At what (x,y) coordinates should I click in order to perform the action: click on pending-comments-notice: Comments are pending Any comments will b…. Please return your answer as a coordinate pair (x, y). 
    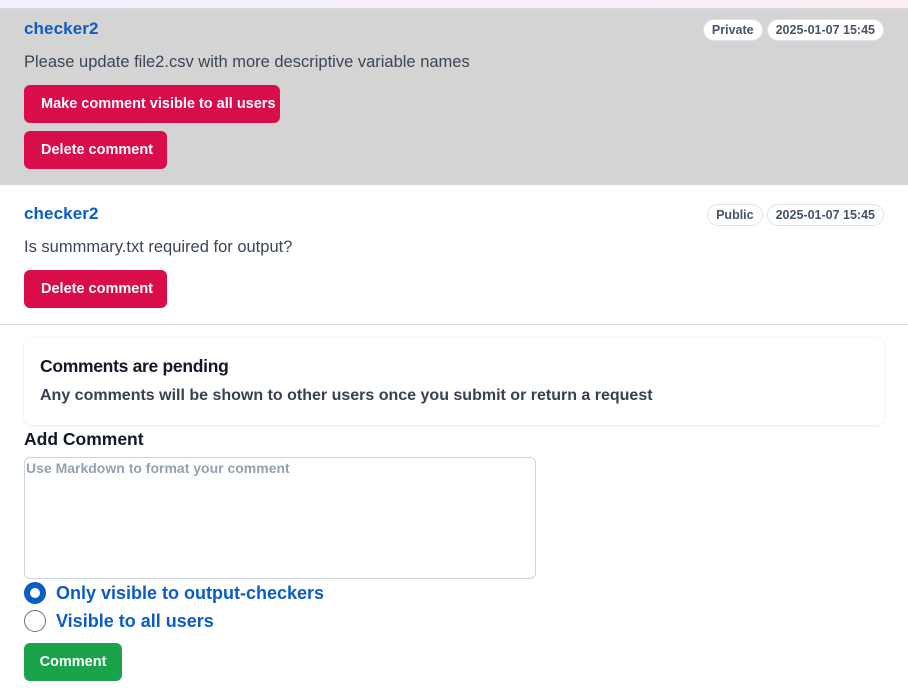
    Looking at the image, I should click on (454, 381).